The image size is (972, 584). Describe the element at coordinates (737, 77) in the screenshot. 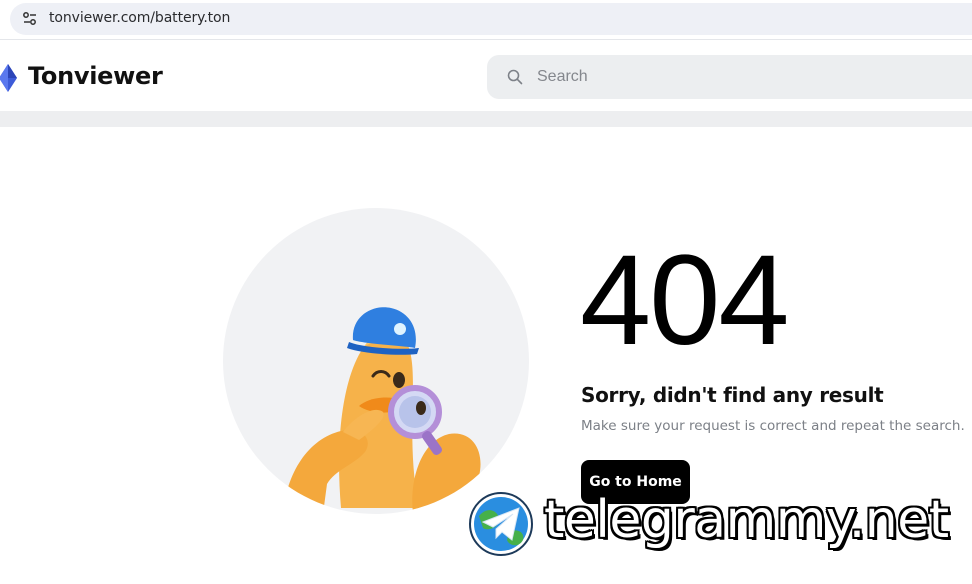

I see `search-input` at that location.